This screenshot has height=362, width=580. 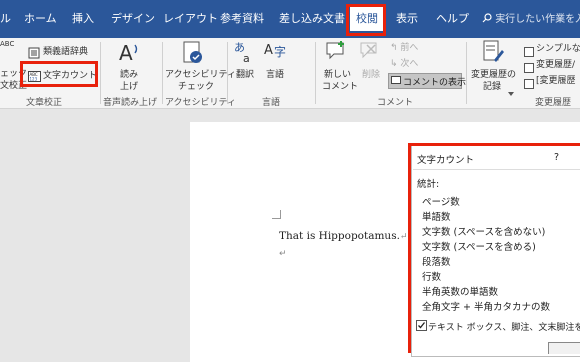 I want to click on spelling-abc-label: ABC, so click(x=7, y=44).